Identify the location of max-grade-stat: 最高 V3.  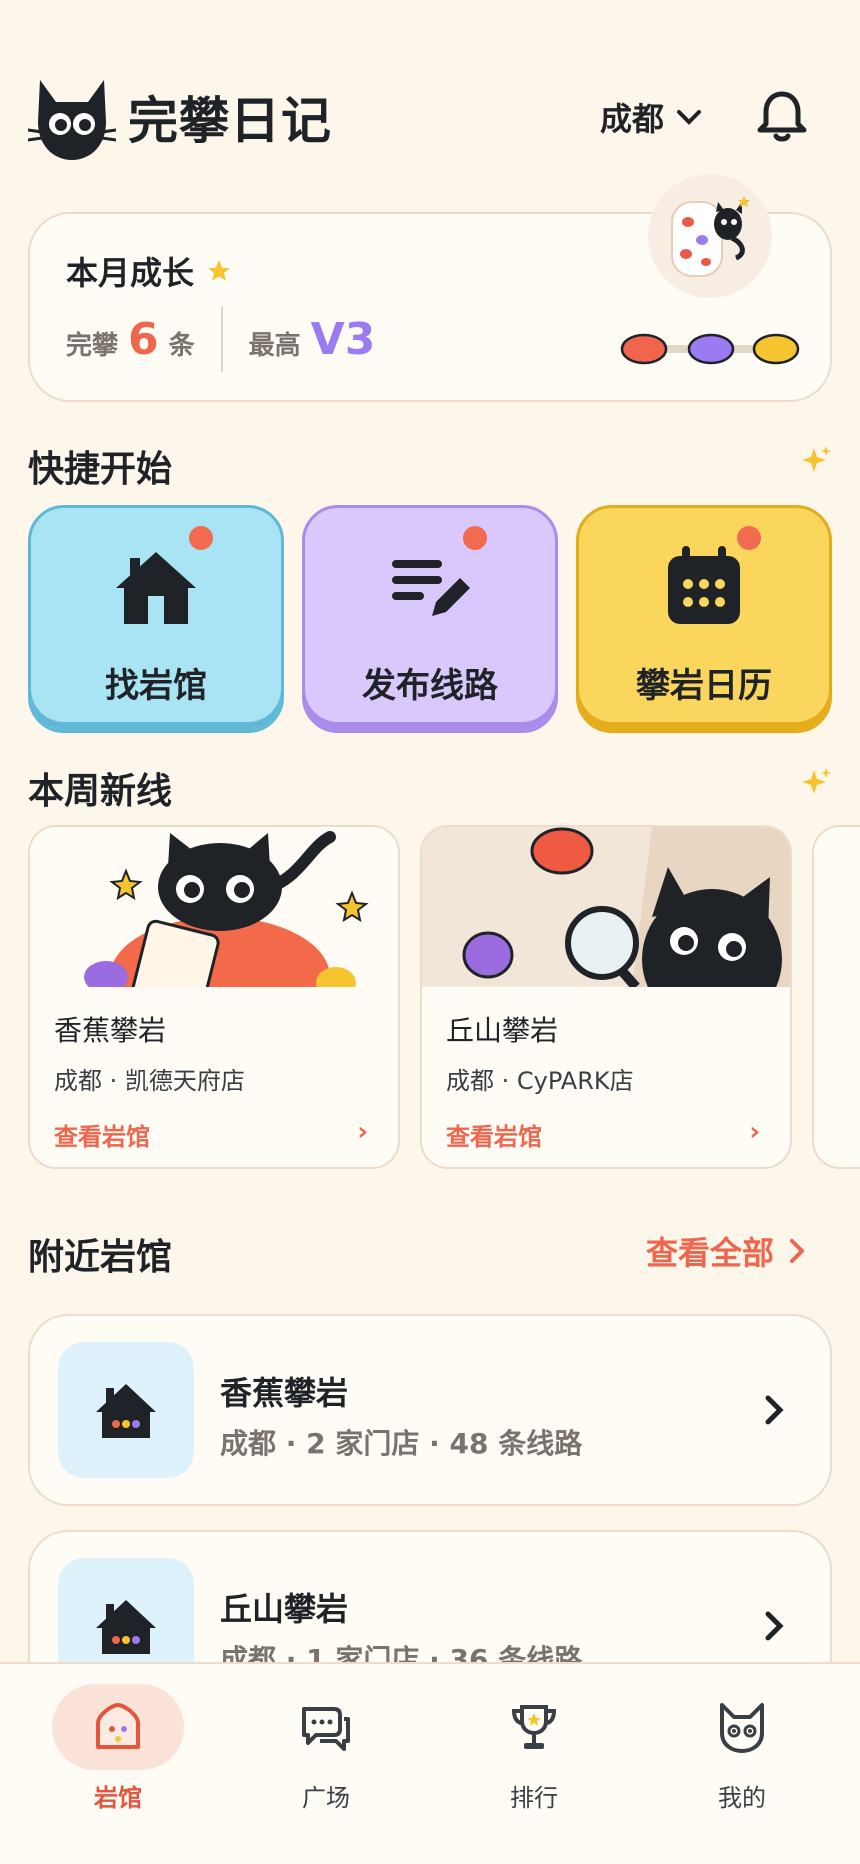
(312, 339).